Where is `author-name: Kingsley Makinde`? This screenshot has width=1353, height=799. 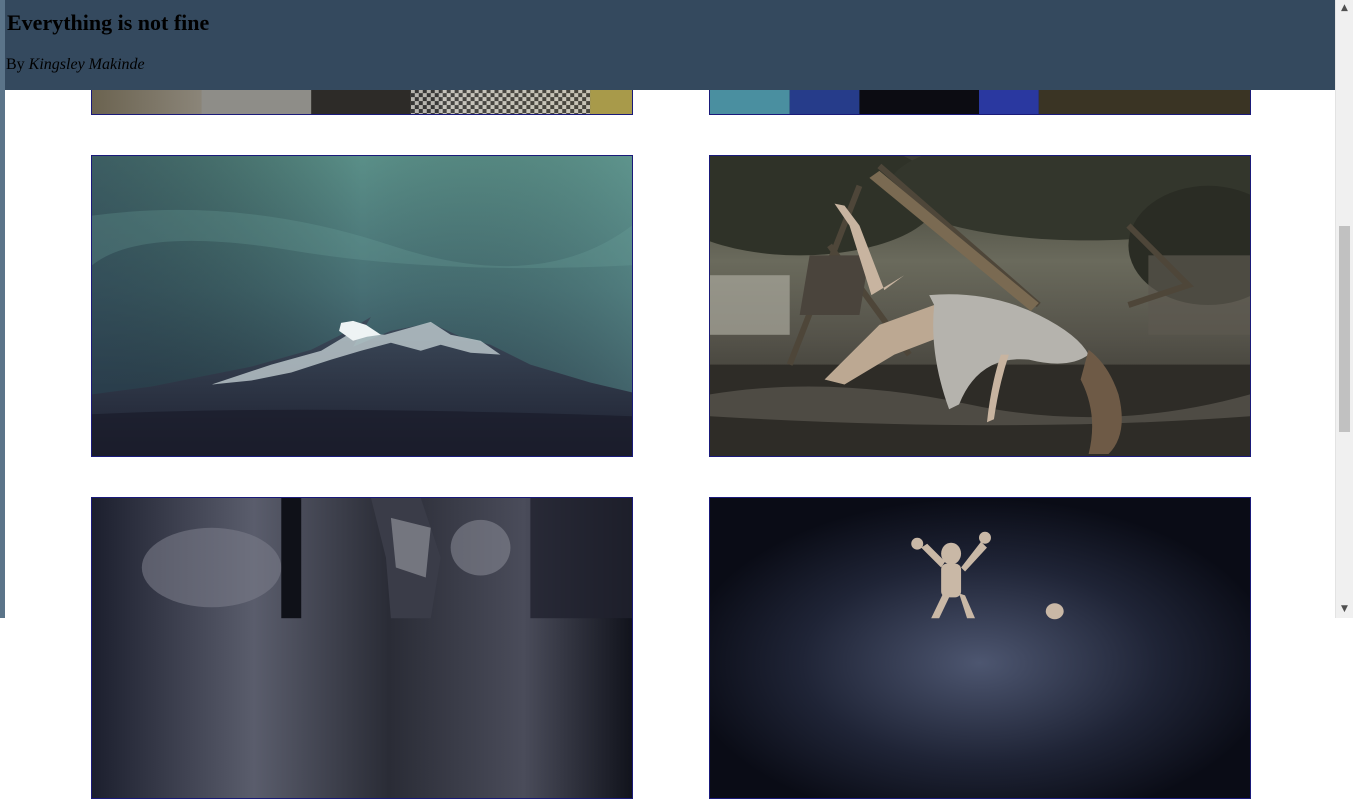
author-name: Kingsley Makinde is located at coordinates (87, 64).